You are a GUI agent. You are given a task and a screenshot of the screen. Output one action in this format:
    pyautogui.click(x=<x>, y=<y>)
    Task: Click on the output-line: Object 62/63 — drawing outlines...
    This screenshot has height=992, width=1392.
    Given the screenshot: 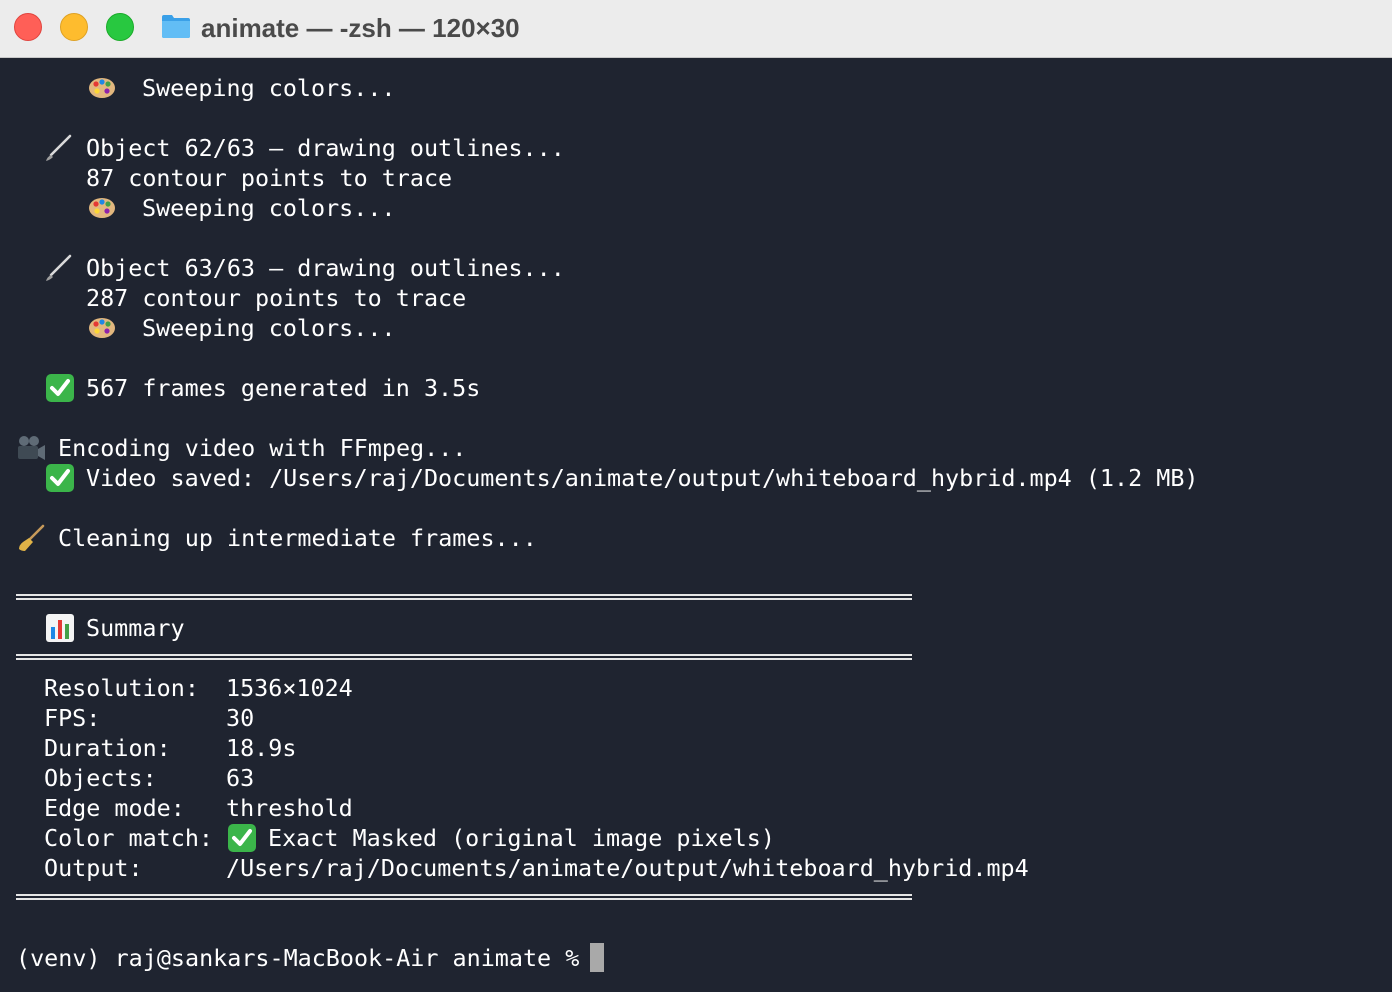 What is the action you would take?
    pyautogui.click(x=325, y=148)
    